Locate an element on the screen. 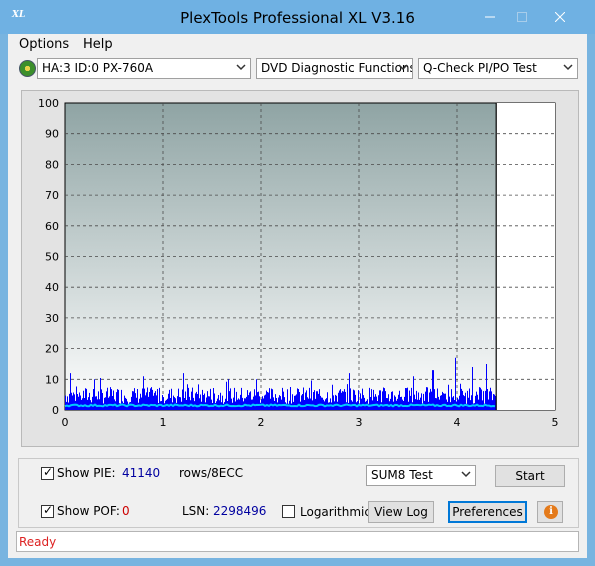 The image size is (595, 566). drive-select: HA:3 ID:0 PX-760A is located at coordinates (144, 68).